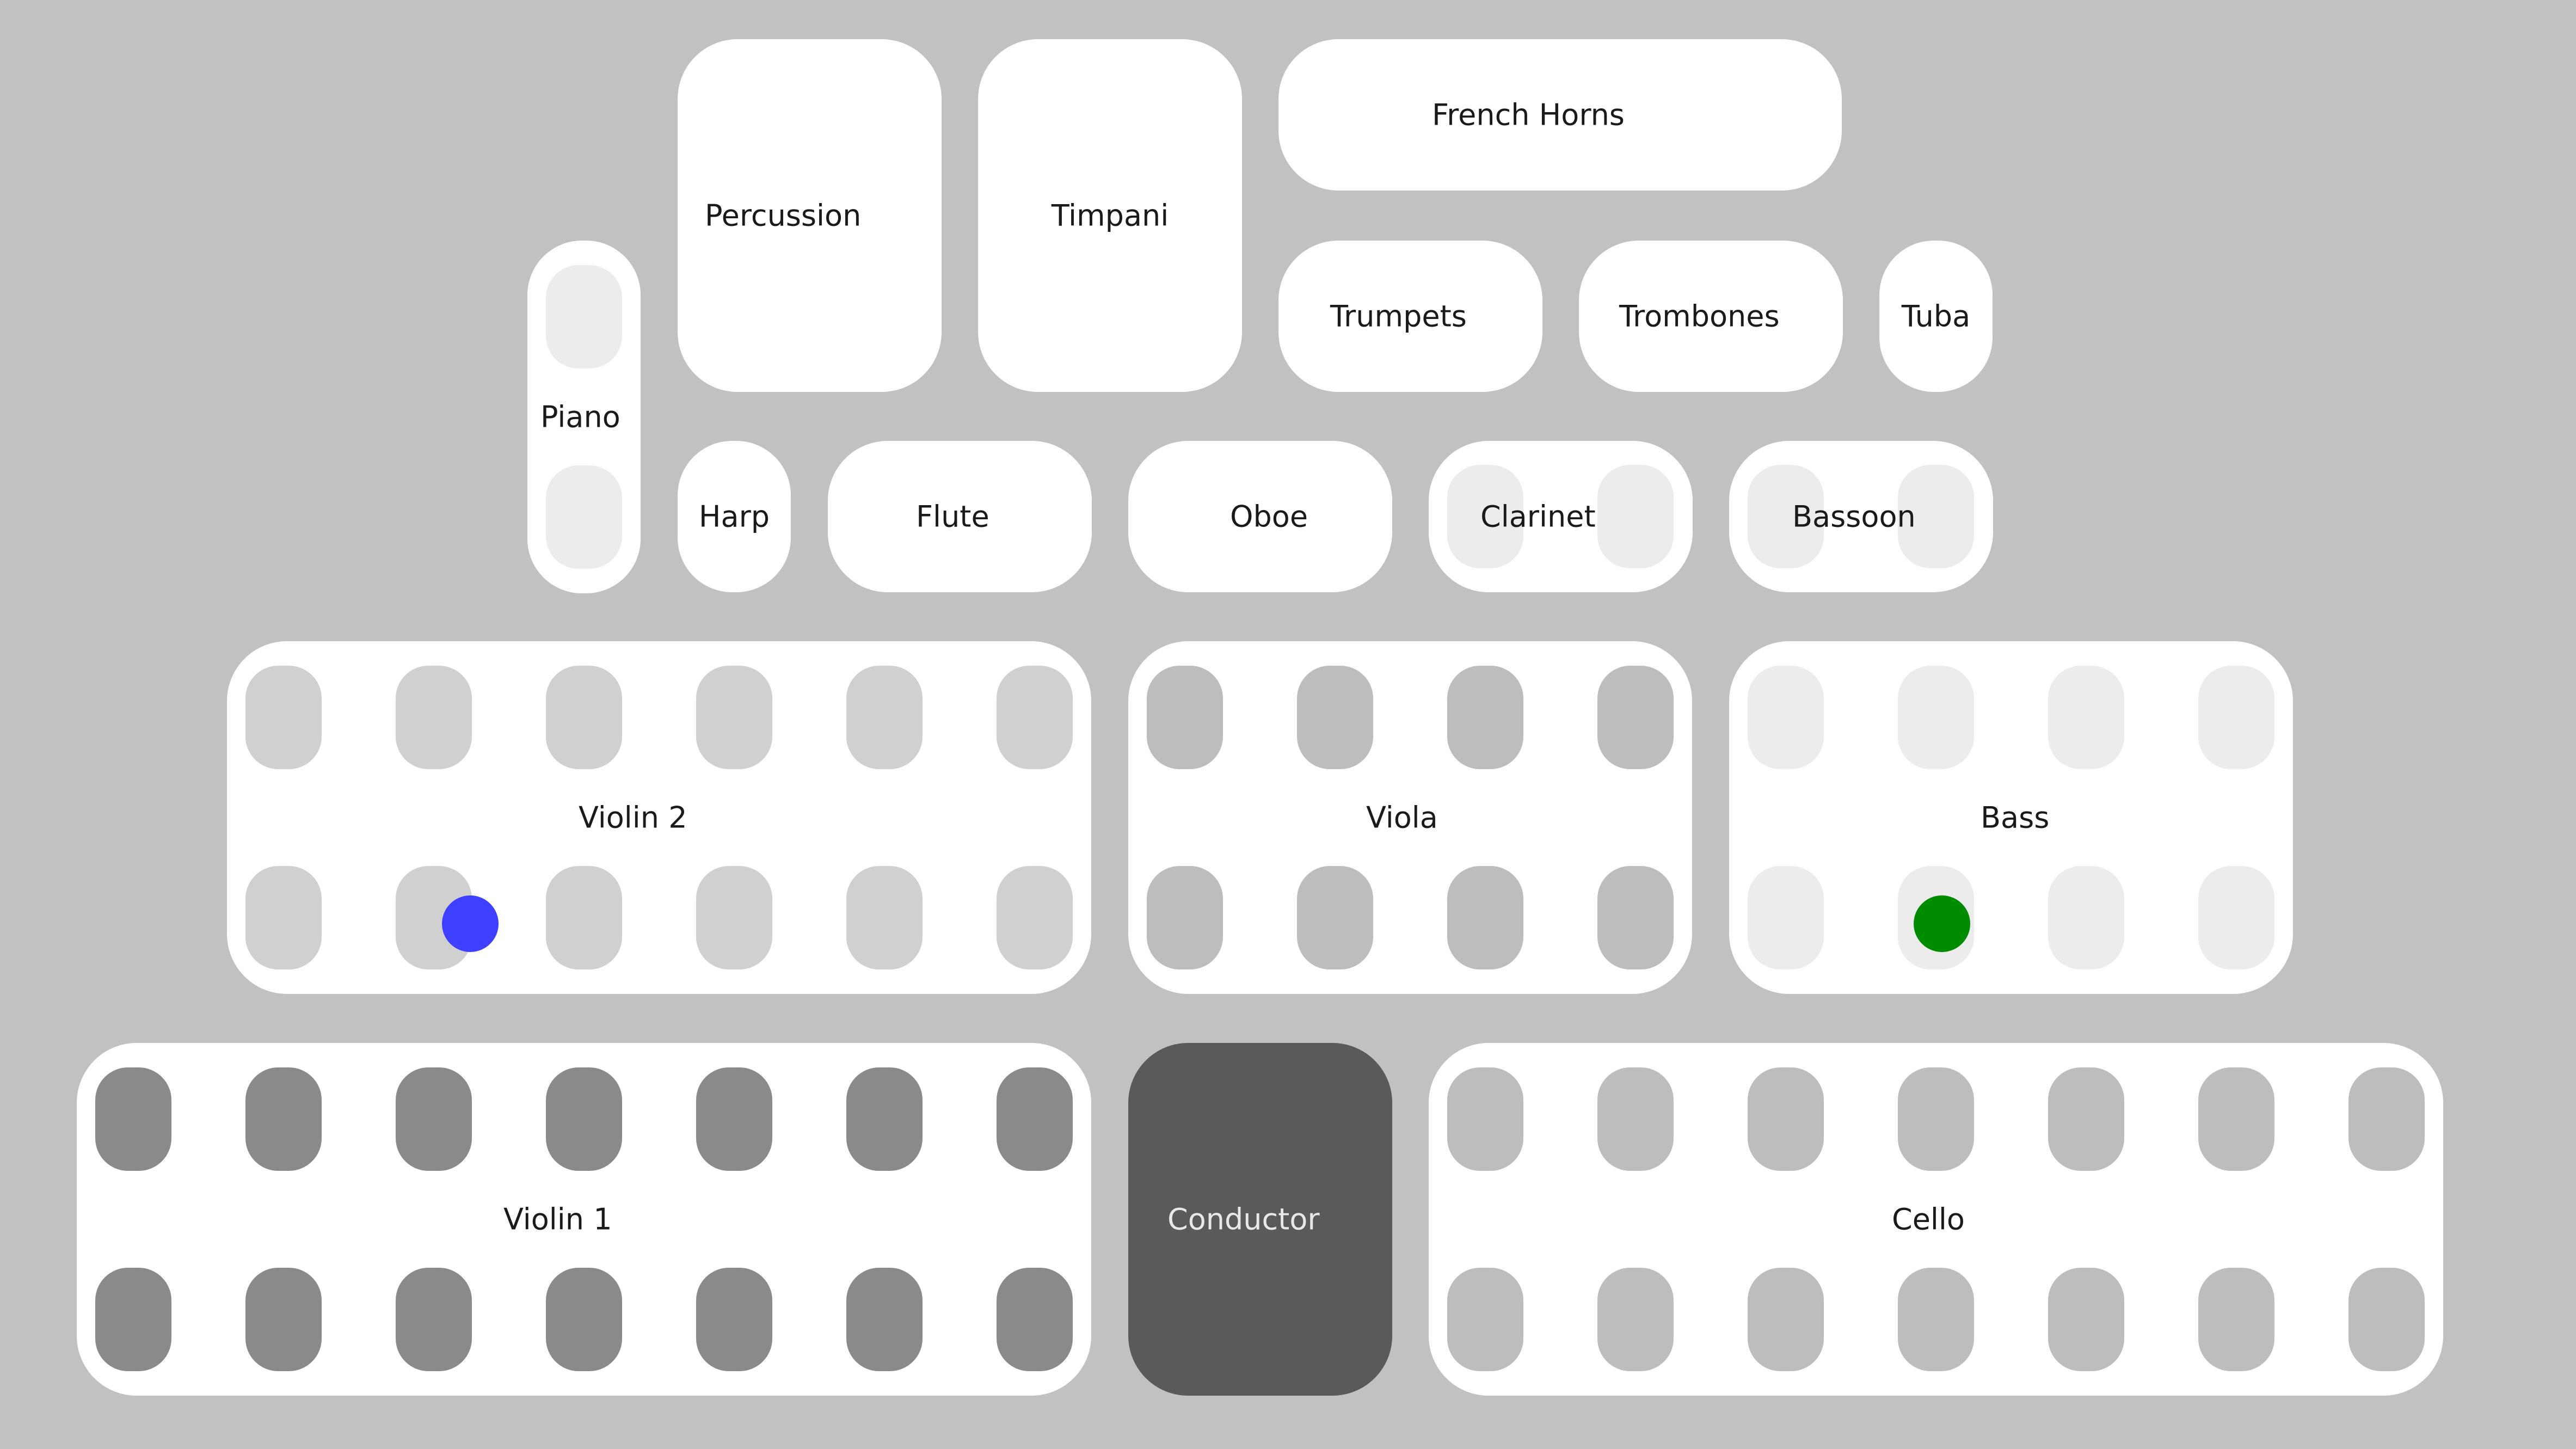  Describe the element at coordinates (1398, 317) in the screenshot. I see `section-label-trumpets: Trumpets` at that location.